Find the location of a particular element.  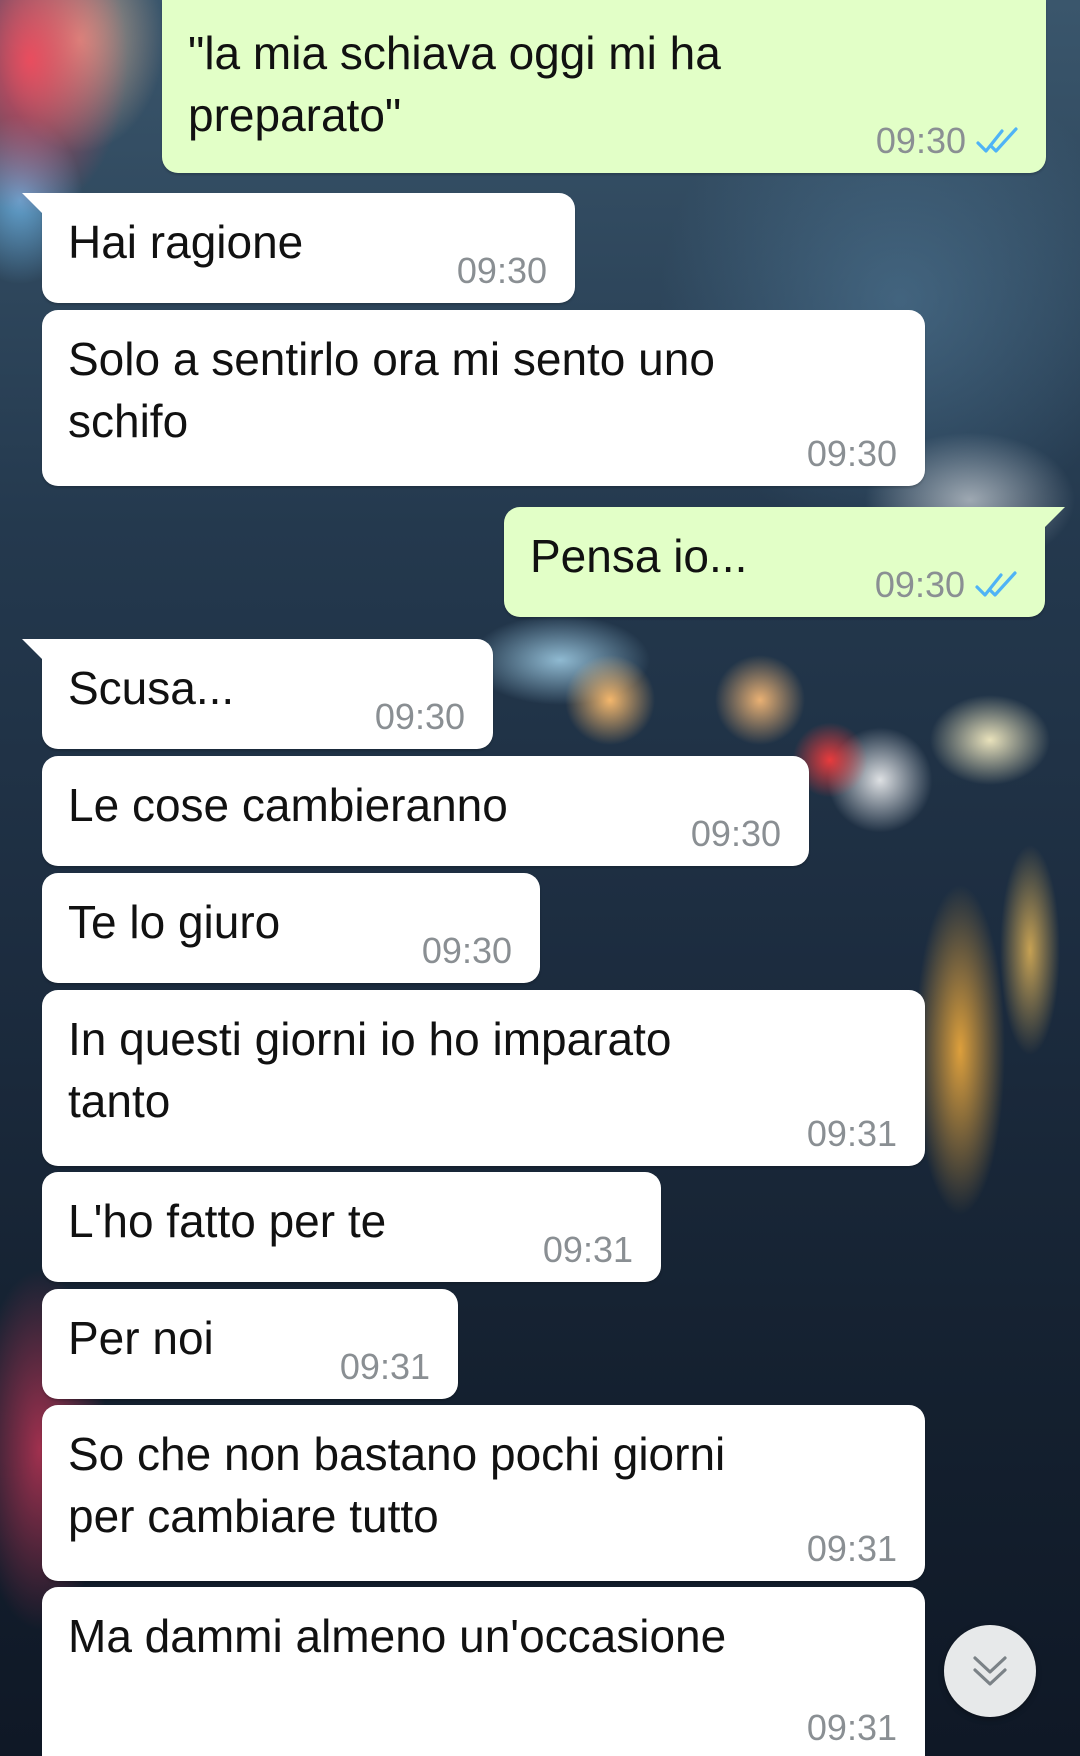

incoming-message: Scusa... 09:30 is located at coordinates (257, 694).